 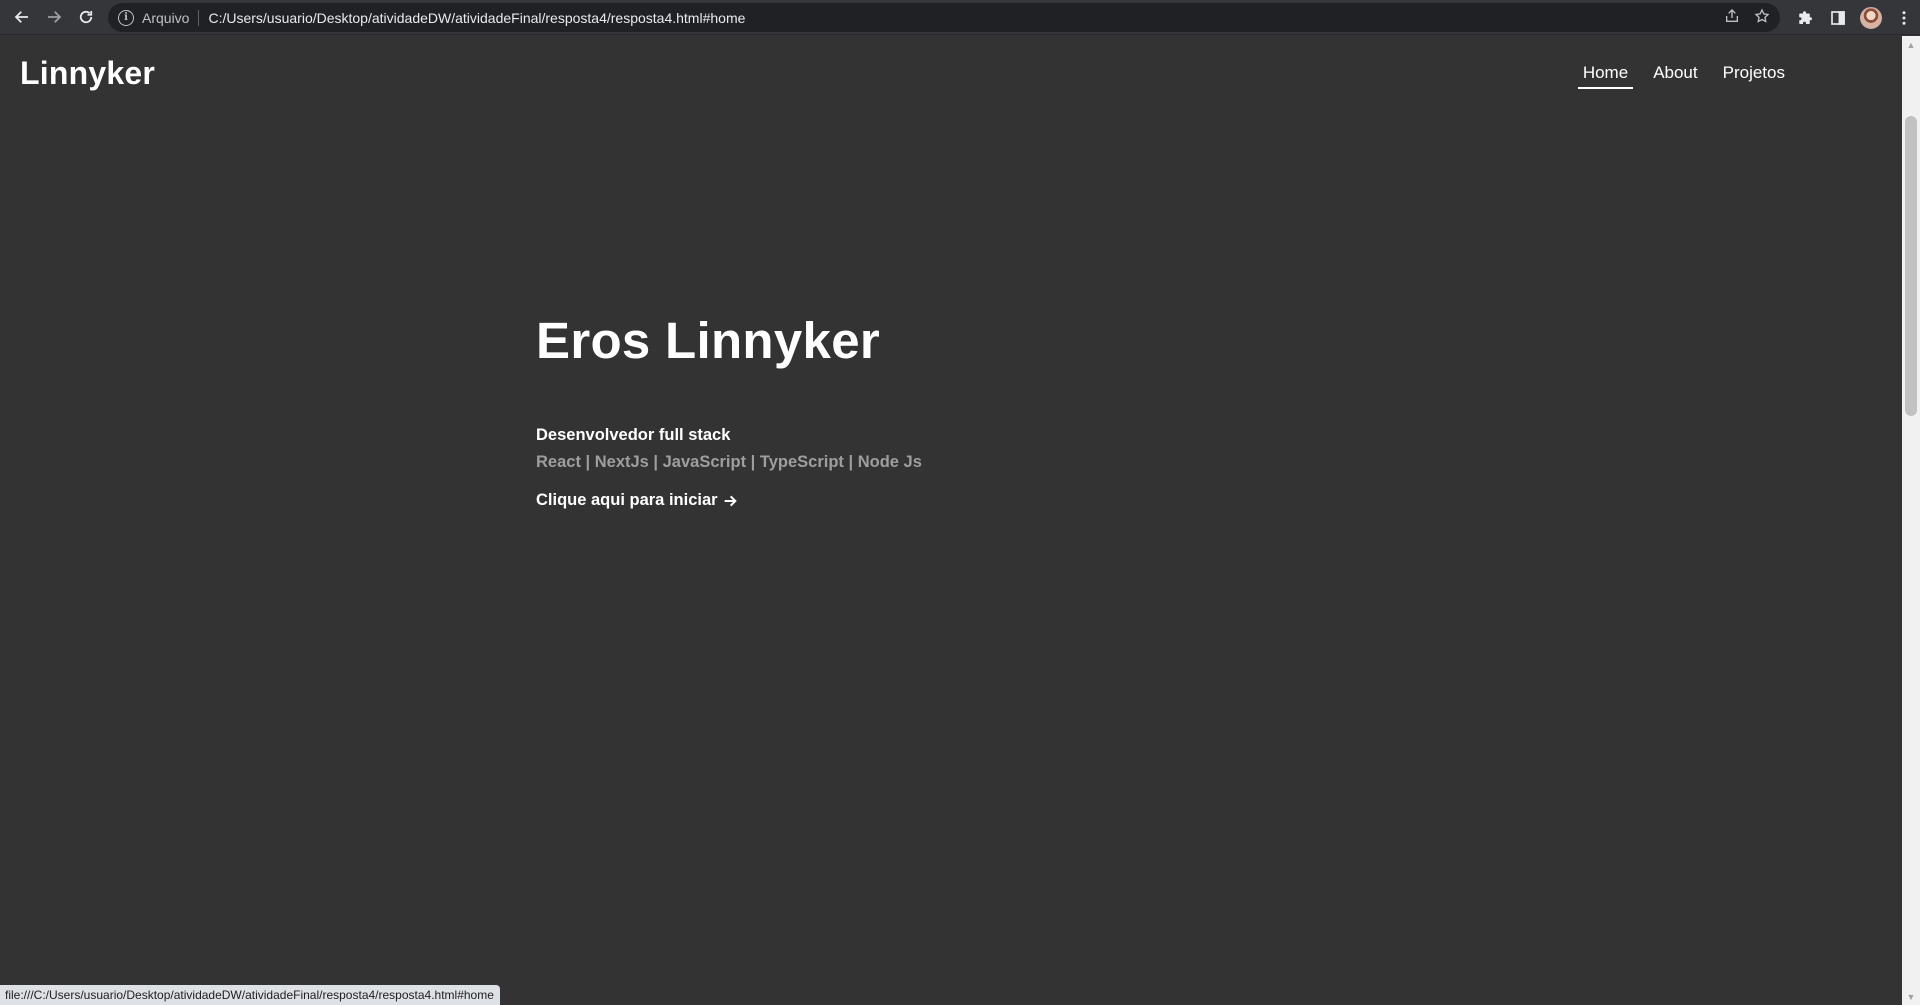 What do you see at coordinates (951, 73) in the screenshot?
I see `site-header: Linnyker Home About Projetos` at bounding box center [951, 73].